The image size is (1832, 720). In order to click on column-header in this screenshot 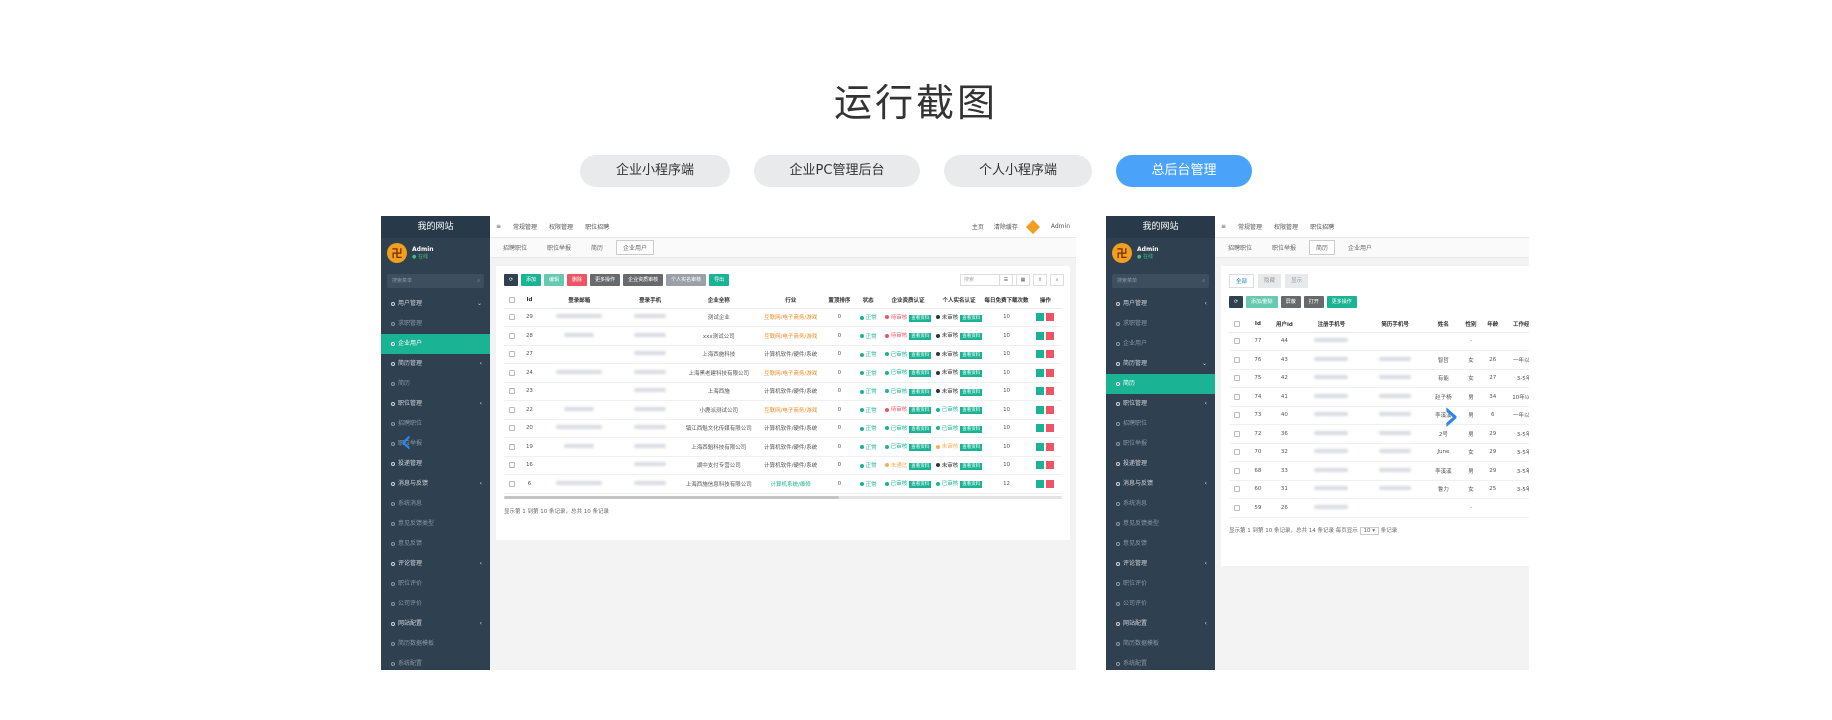, I will do `click(1237, 324)`.